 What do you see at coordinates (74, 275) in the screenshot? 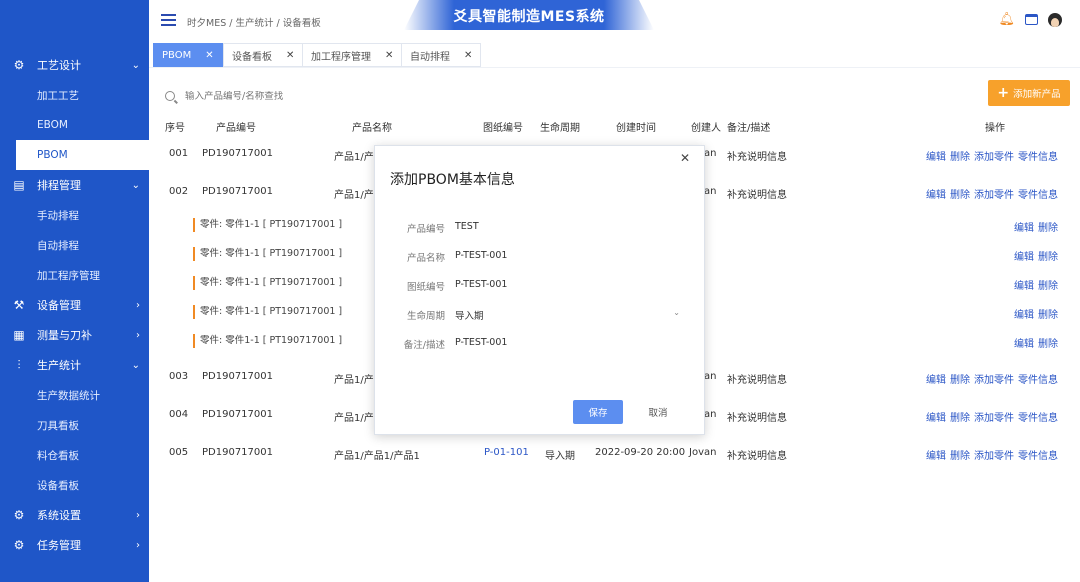
I see `sidebar-item-program-management: 加工程序管理` at bounding box center [74, 275].